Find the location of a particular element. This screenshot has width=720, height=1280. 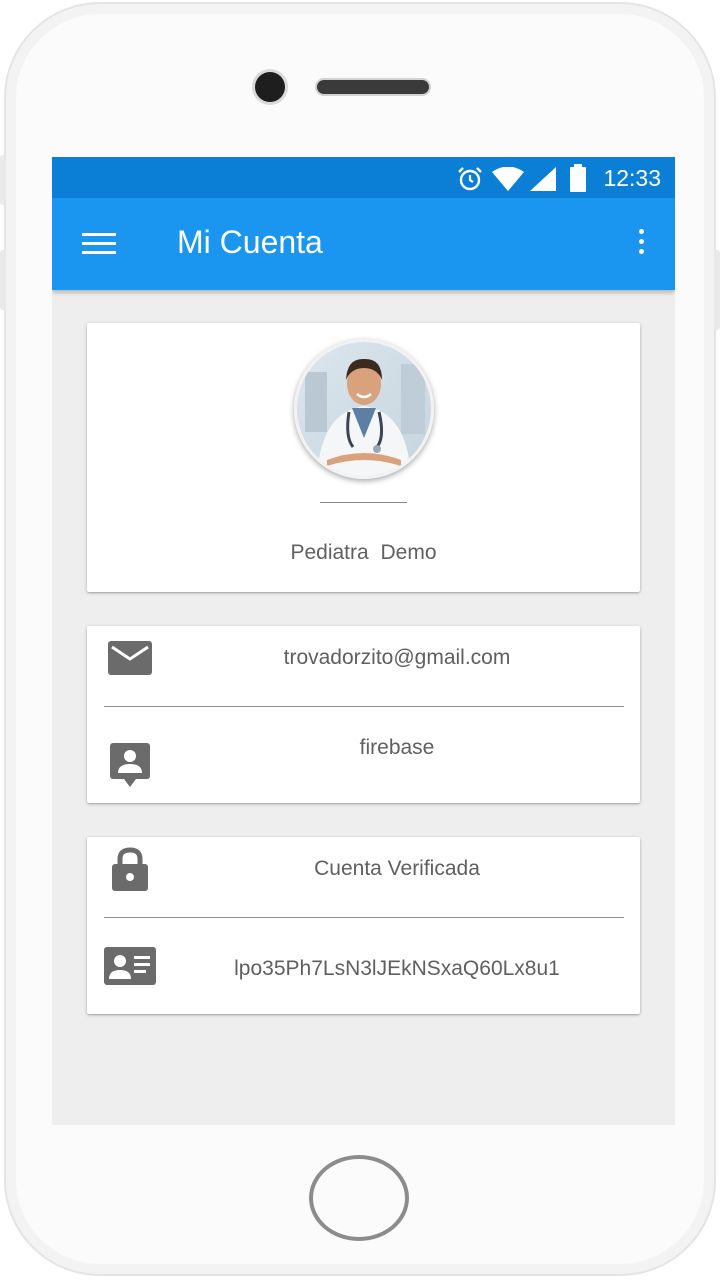

avatar is located at coordinates (364, 409).